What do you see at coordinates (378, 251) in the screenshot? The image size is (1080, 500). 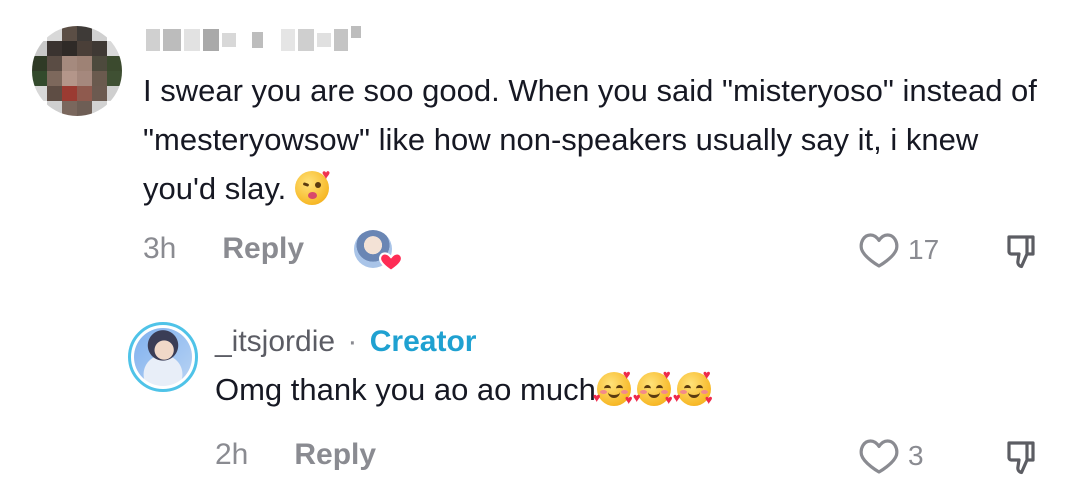 I see `creator-liked-indicator` at bounding box center [378, 251].